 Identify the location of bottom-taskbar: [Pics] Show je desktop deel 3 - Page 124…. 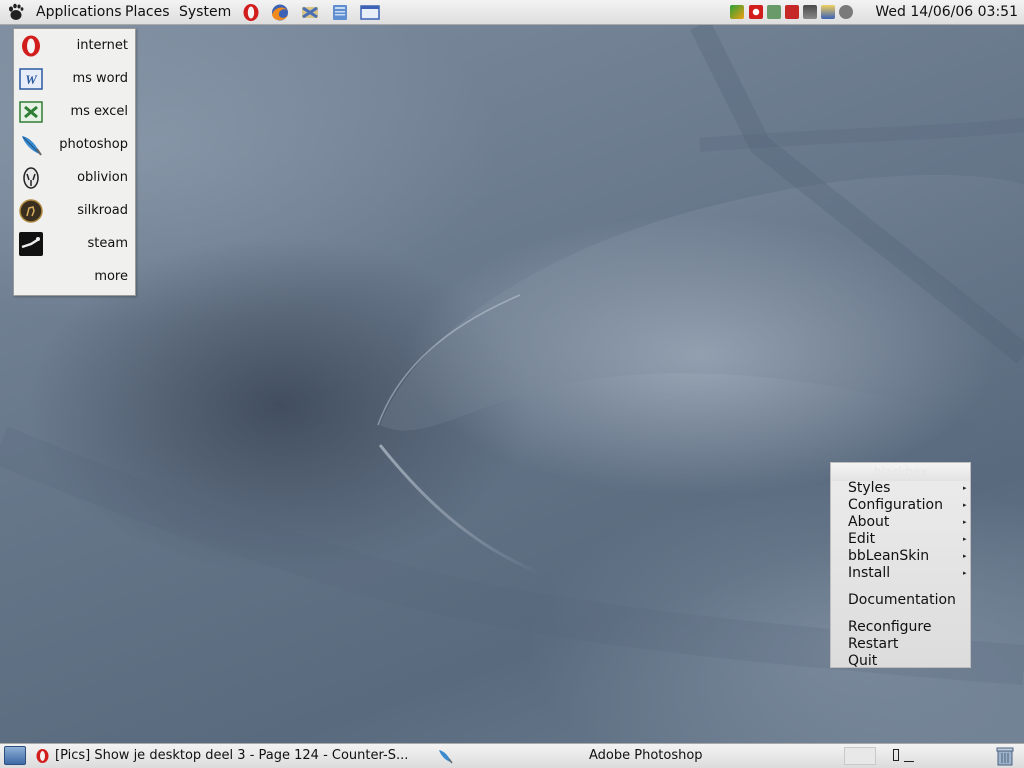
(512, 755).